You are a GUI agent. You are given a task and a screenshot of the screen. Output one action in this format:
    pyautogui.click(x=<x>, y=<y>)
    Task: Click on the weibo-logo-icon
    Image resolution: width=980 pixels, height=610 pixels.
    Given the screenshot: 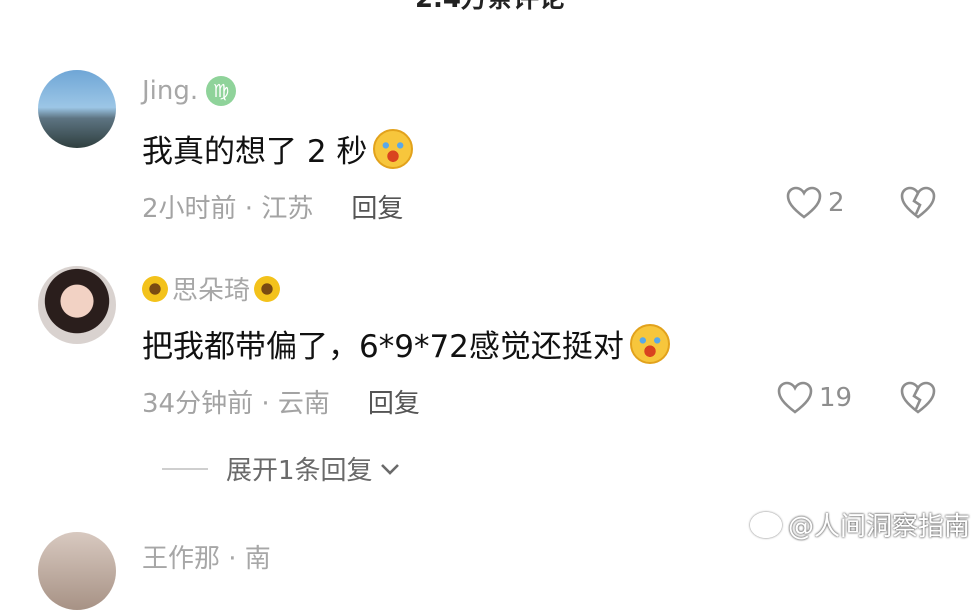 What is the action you would take?
    pyautogui.click(x=765, y=524)
    